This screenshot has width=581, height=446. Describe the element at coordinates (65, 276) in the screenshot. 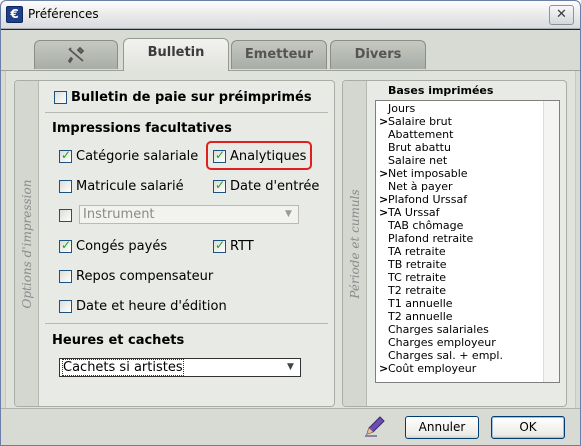

I see `repos-compensateur-box` at that location.